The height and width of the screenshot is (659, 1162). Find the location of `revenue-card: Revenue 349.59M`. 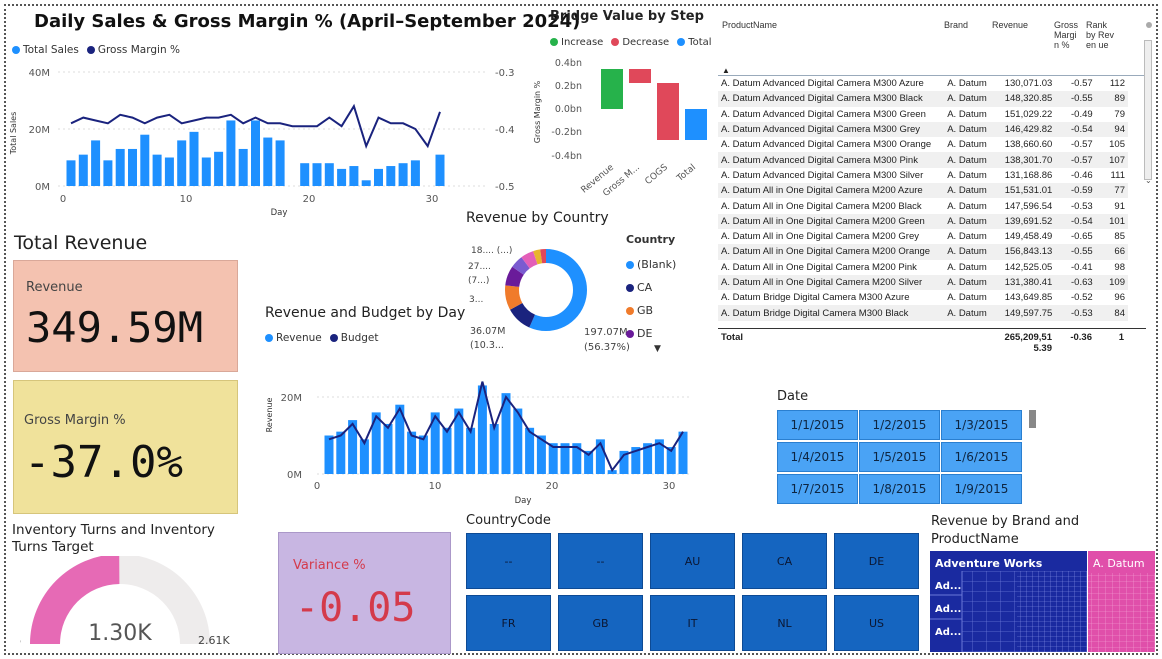

revenue-card: Revenue 349.59M is located at coordinates (125, 316).